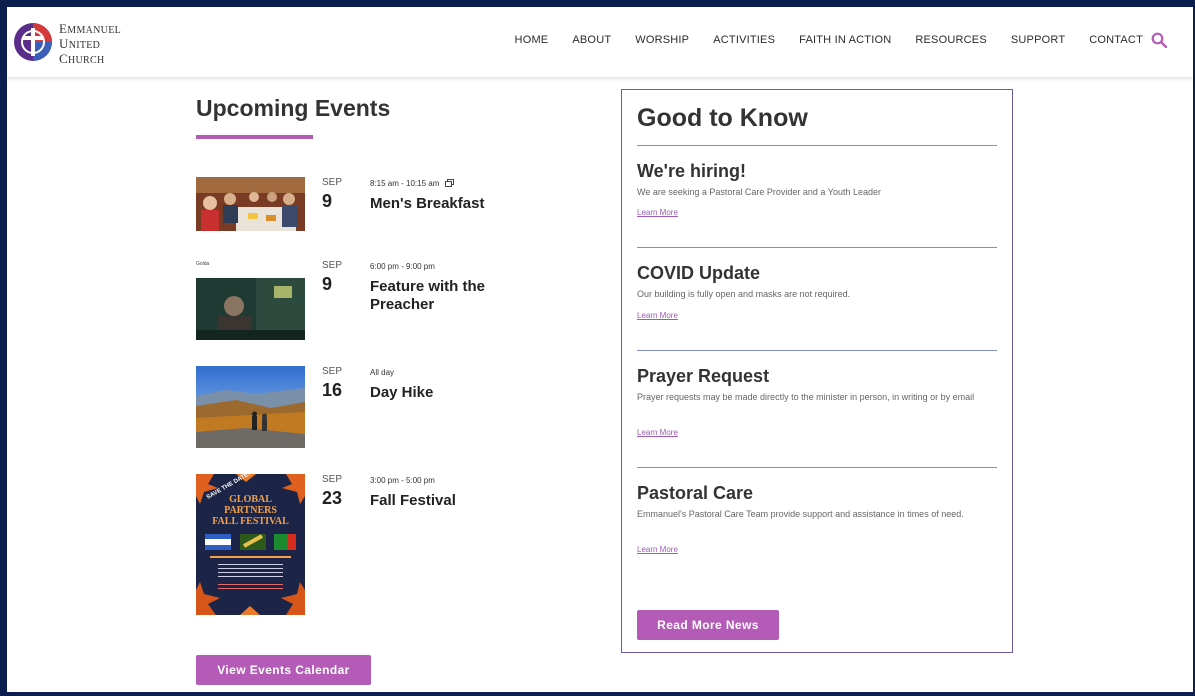  What do you see at coordinates (82, 58) in the screenshot?
I see `logo-line-3: CHURCH` at bounding box center [82, 58].